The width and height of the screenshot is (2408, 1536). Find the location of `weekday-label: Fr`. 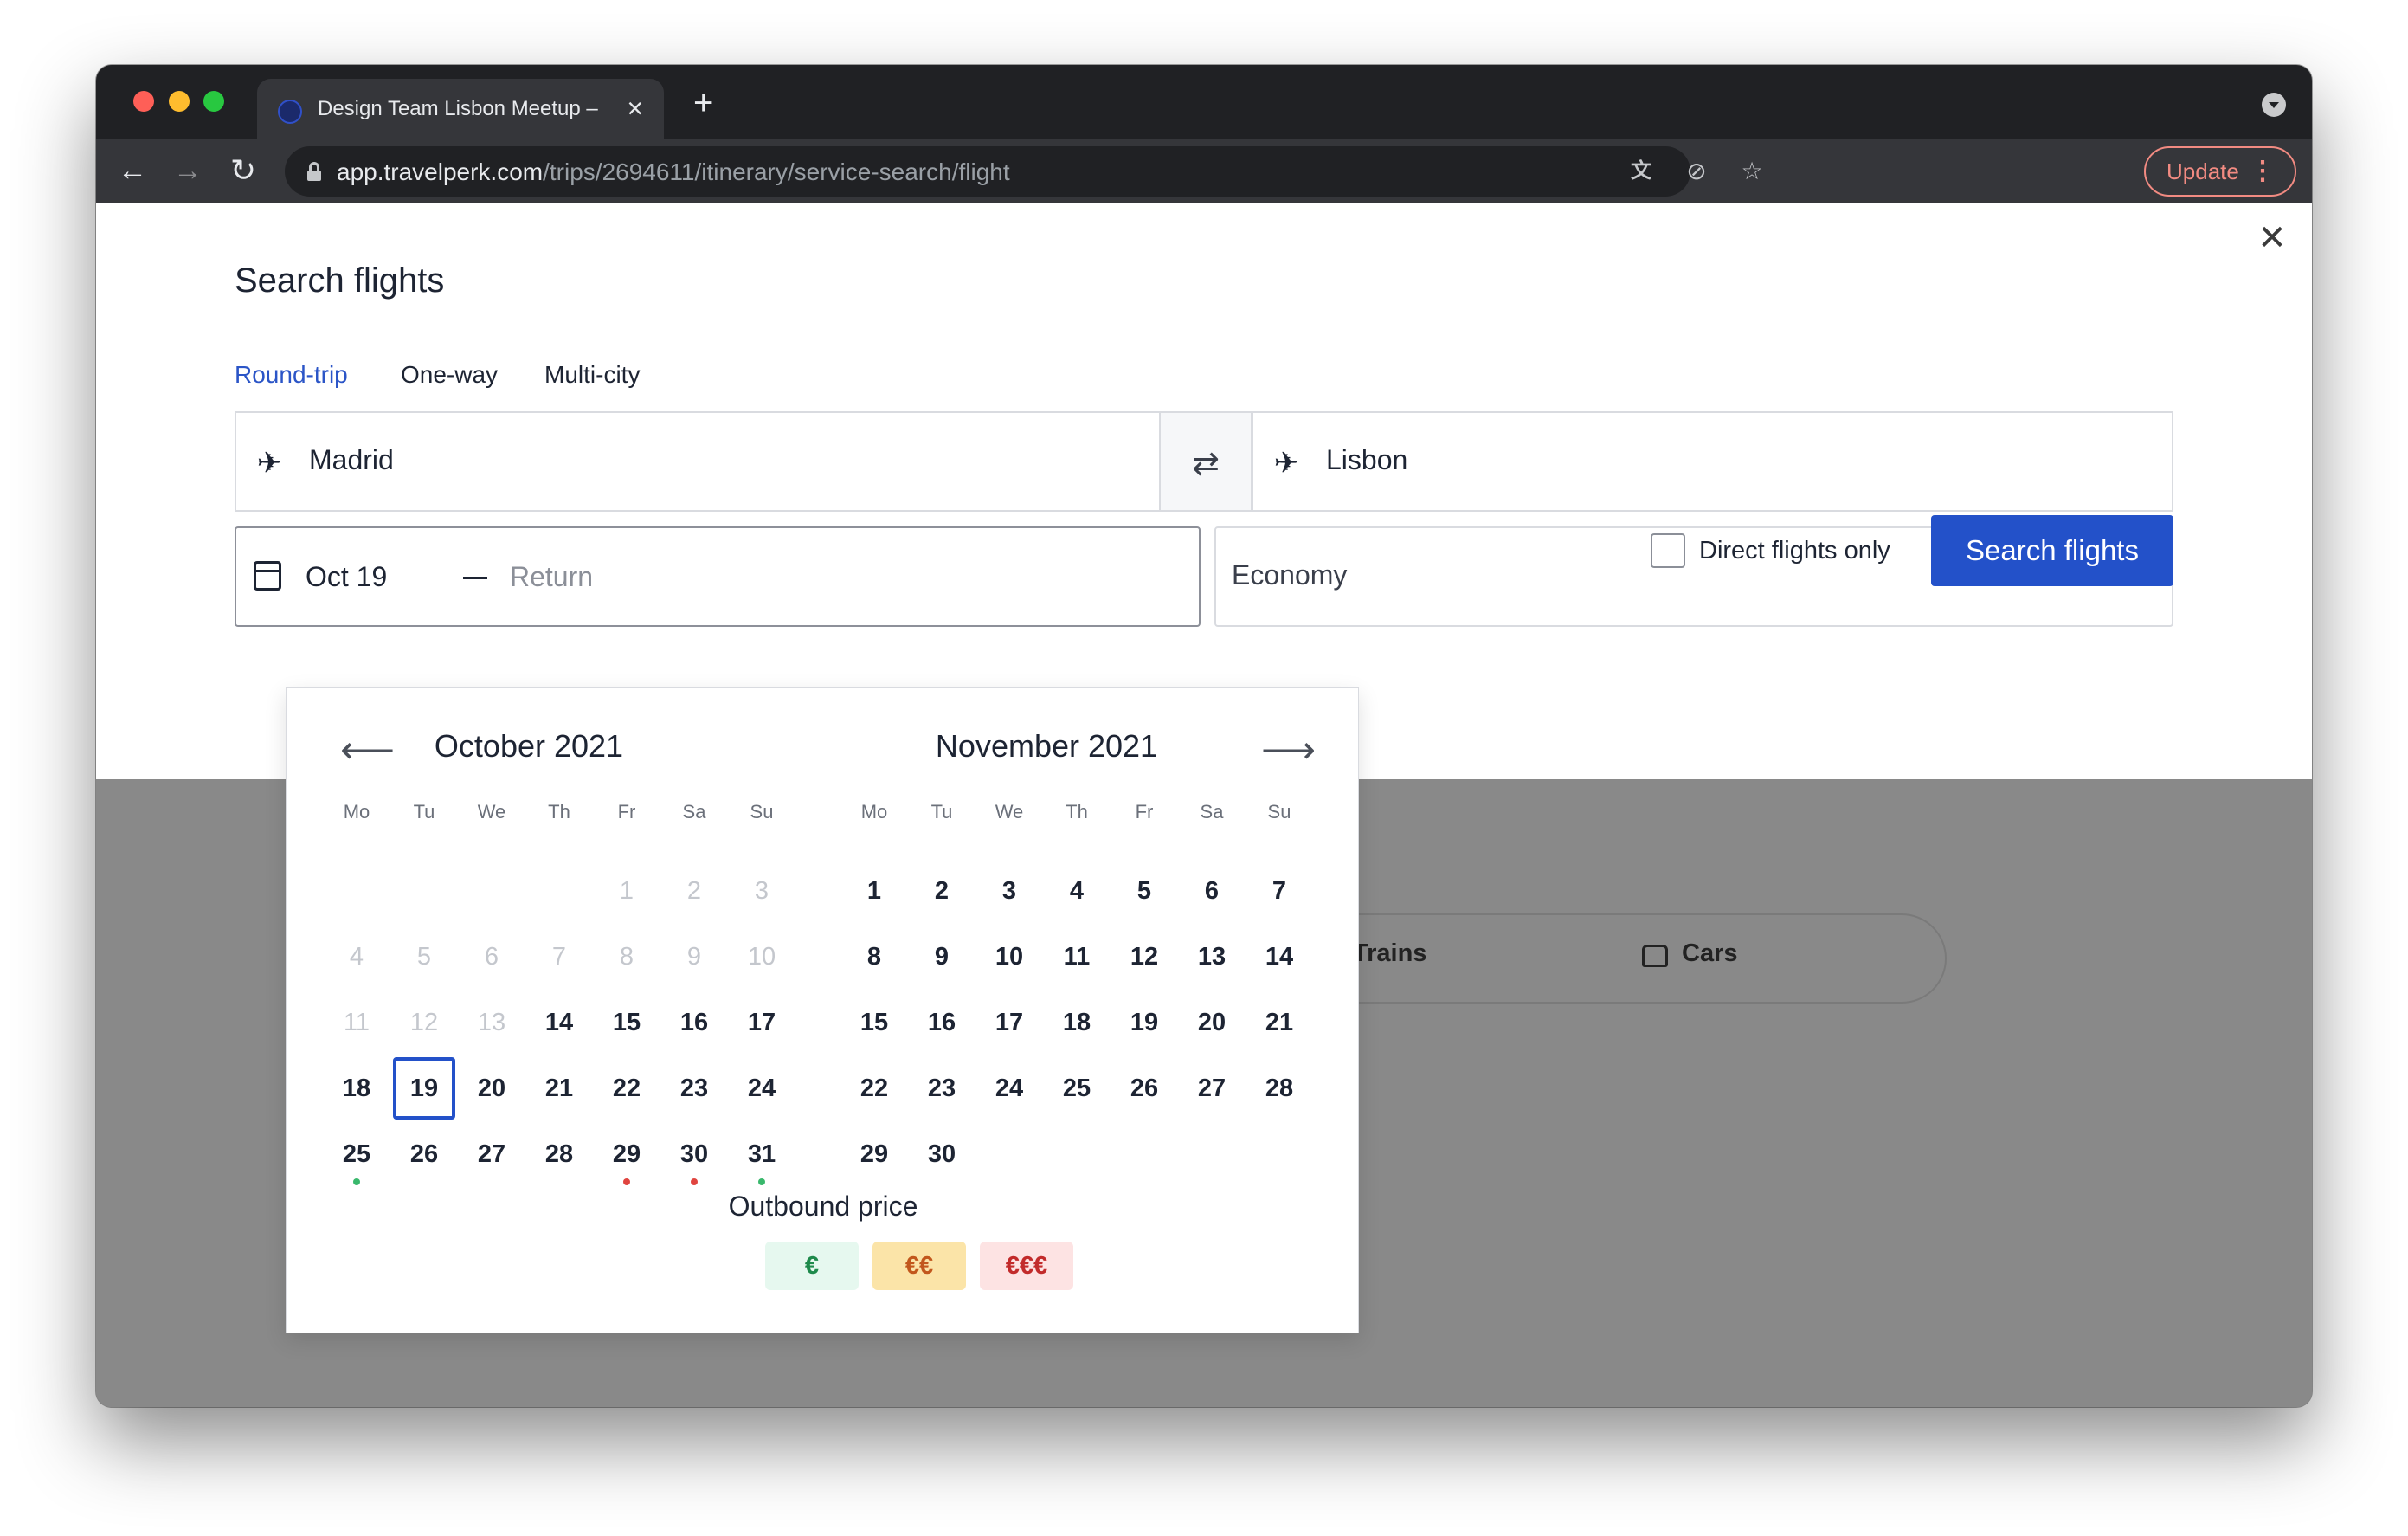

weekday-label: Fr is located at coordinates (1144, 812).